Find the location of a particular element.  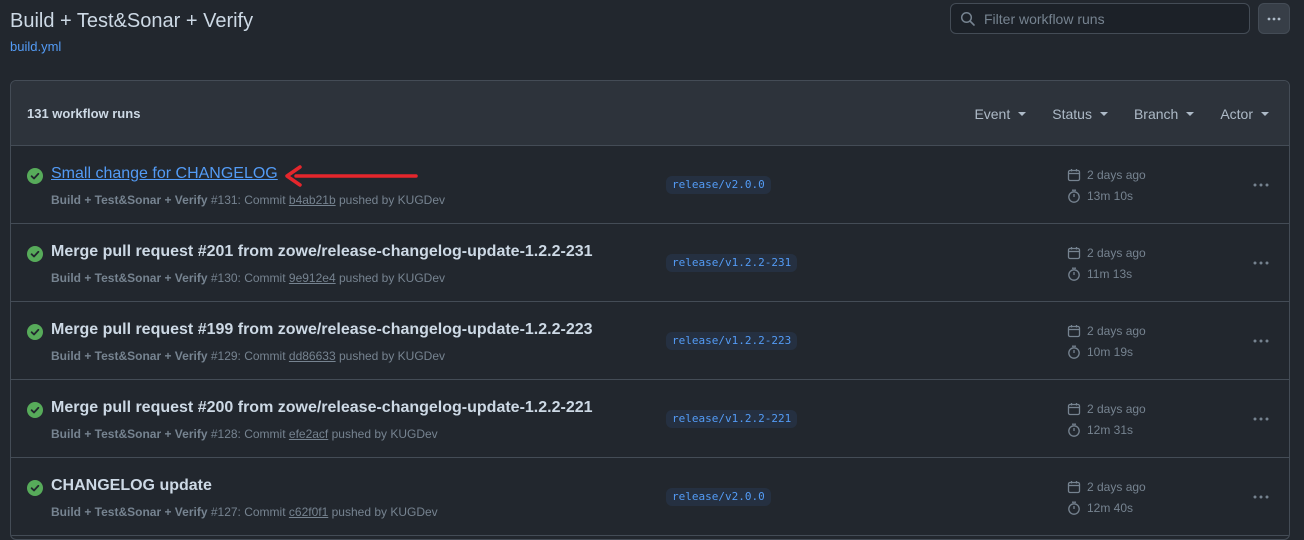

commit-sha-link: dd86633 is located at coordinates (312, 356).